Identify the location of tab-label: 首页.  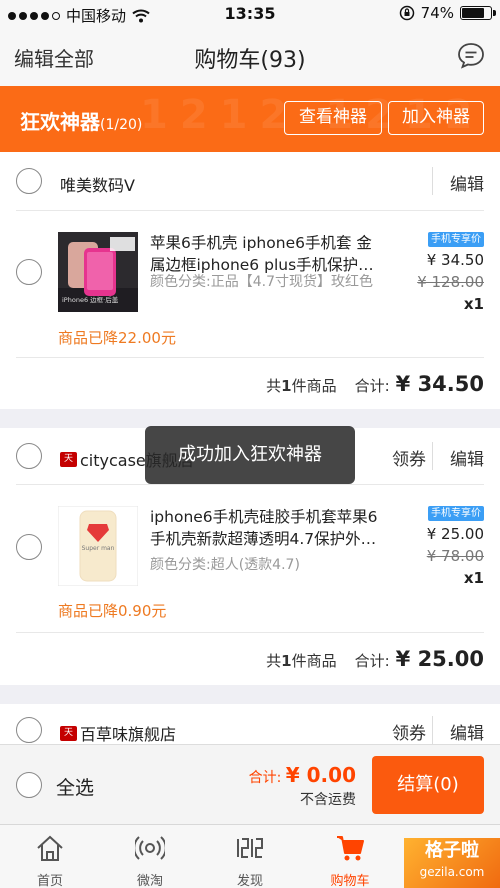
(49, 881).